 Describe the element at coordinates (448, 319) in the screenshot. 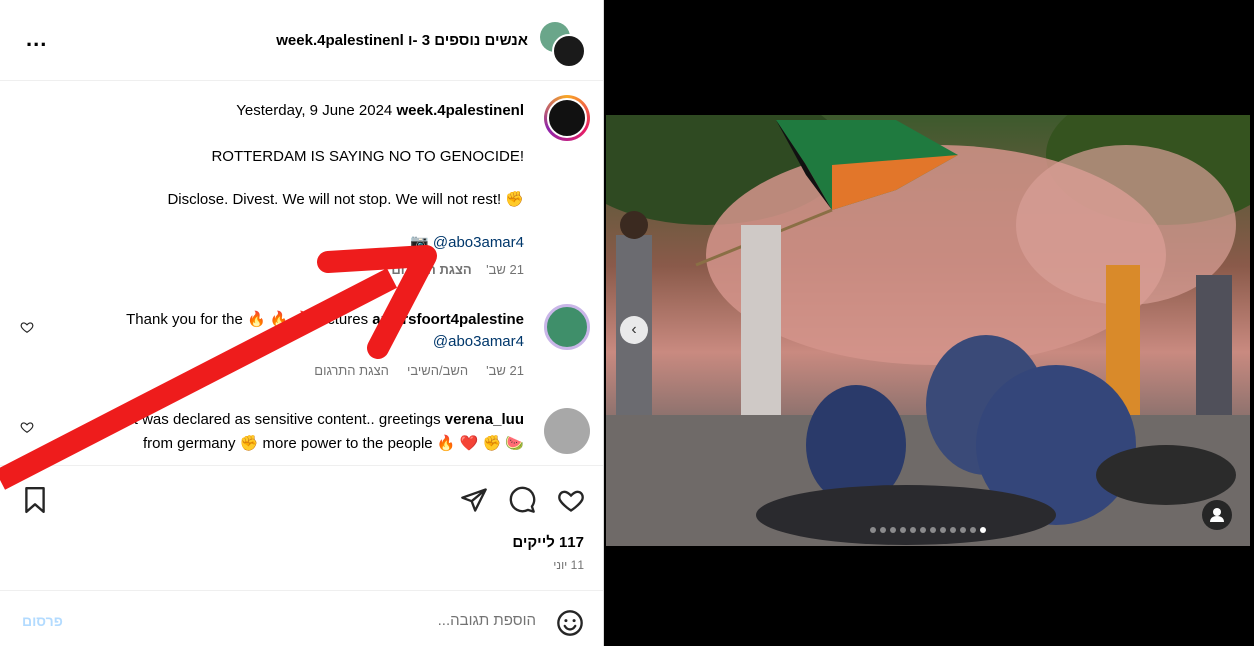

I see `comment-user: amersfoort4palestine` at that location.